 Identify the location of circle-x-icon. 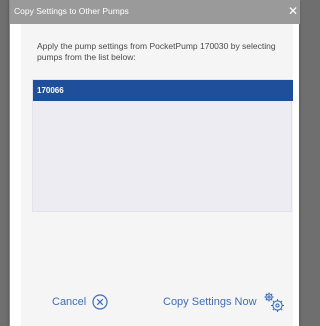
(100, 302).